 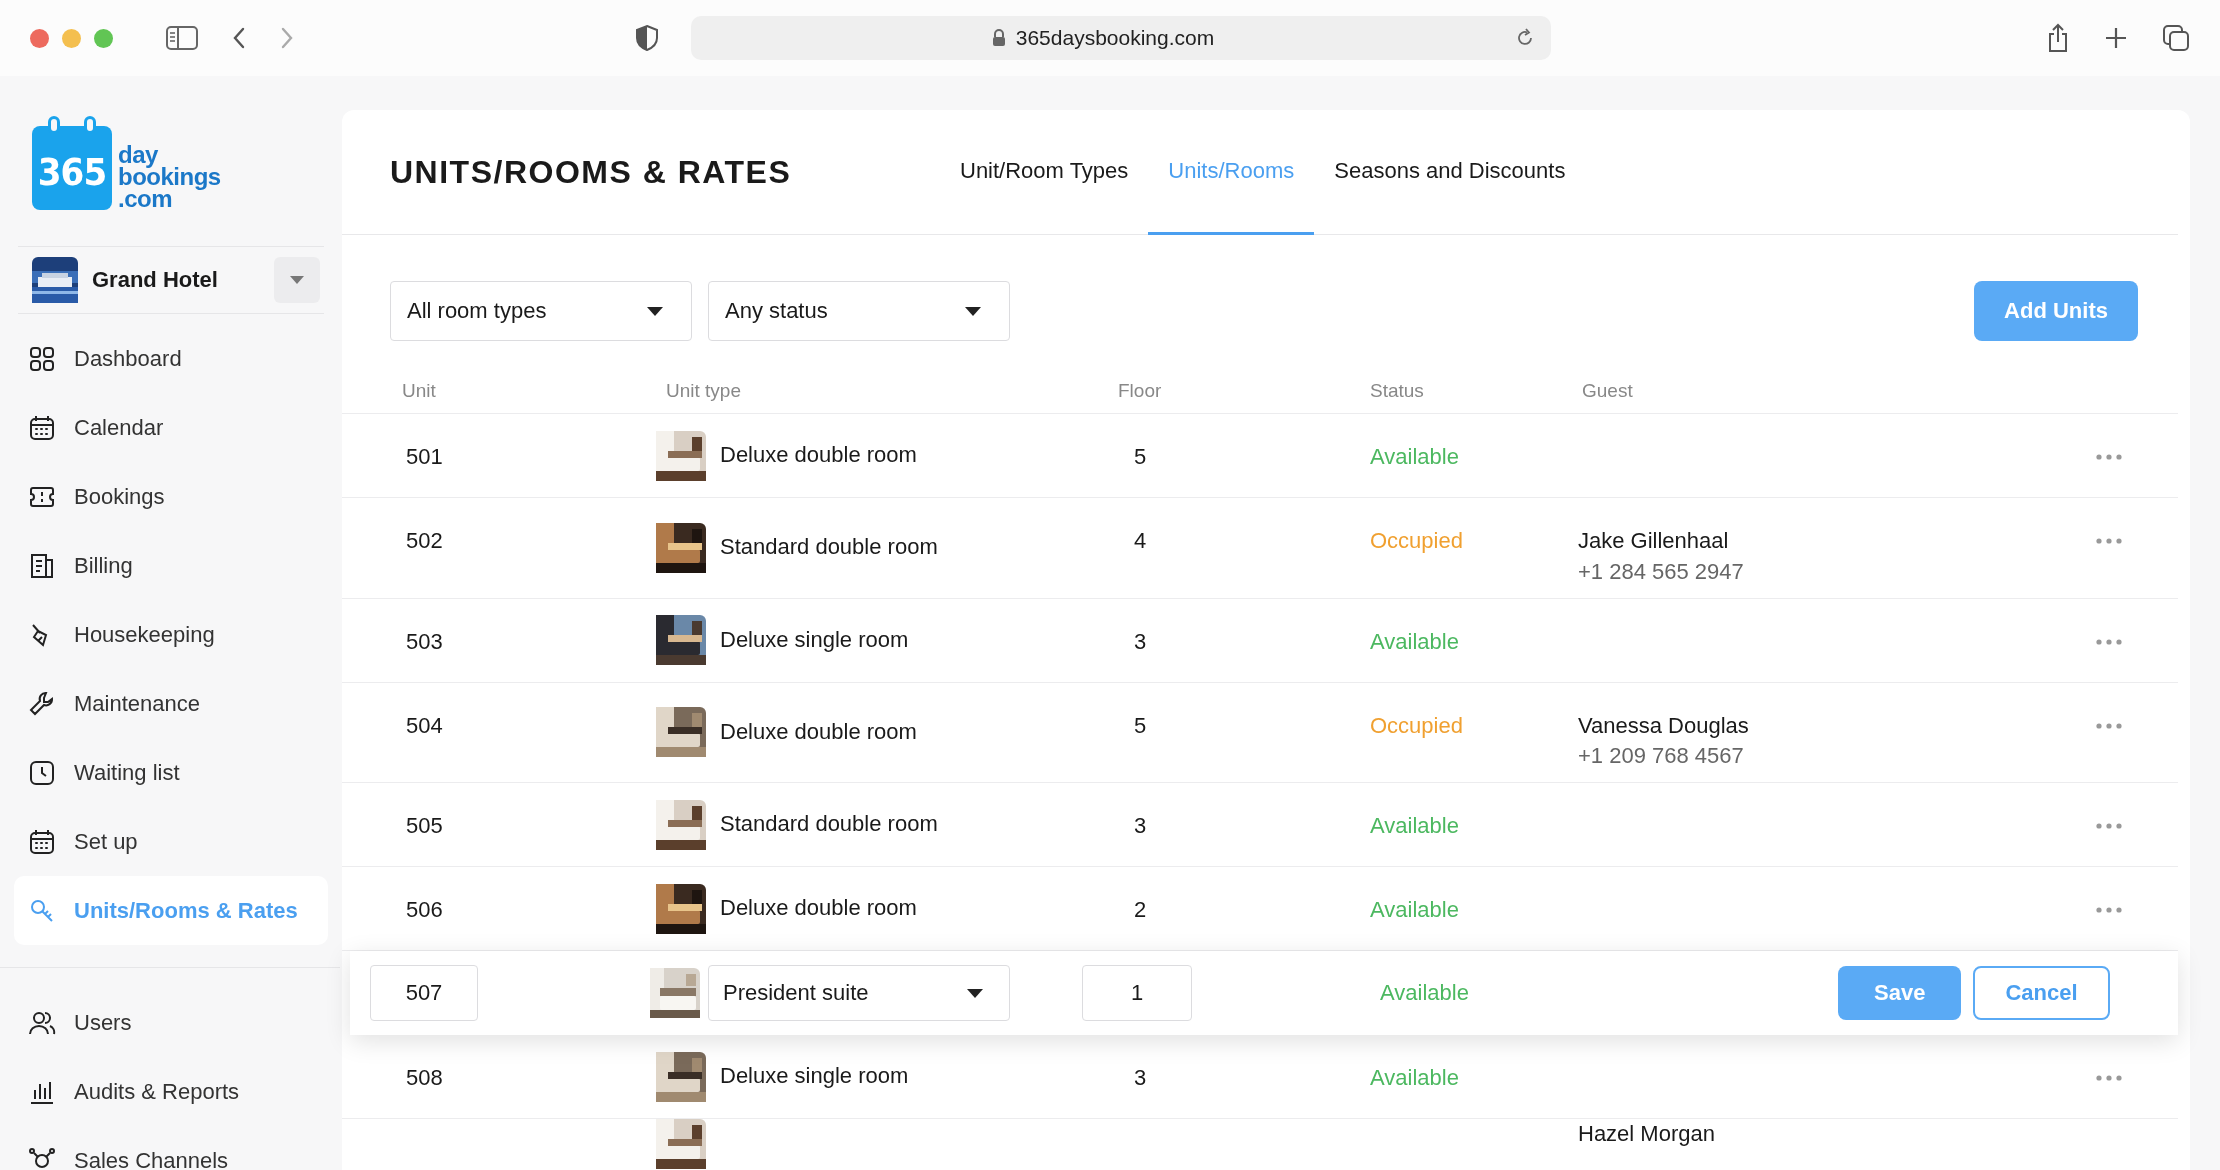 What do you see at coordinates (2116, 38) in the screenshot?
I see `new-tab-icon` at bounding box center [2116, 38].